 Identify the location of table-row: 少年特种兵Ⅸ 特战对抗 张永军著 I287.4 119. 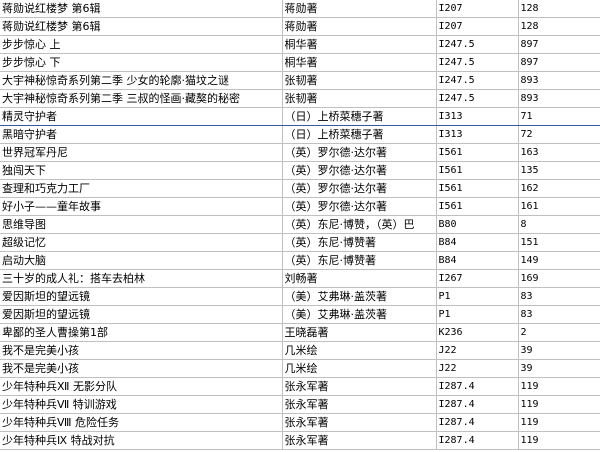
(300, 440).